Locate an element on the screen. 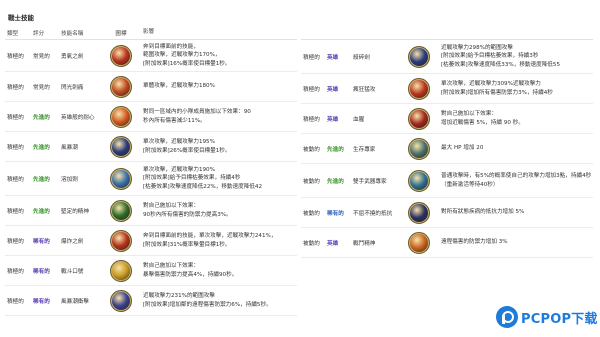  explosion-sword-icon is located at coordinates (121, 240).